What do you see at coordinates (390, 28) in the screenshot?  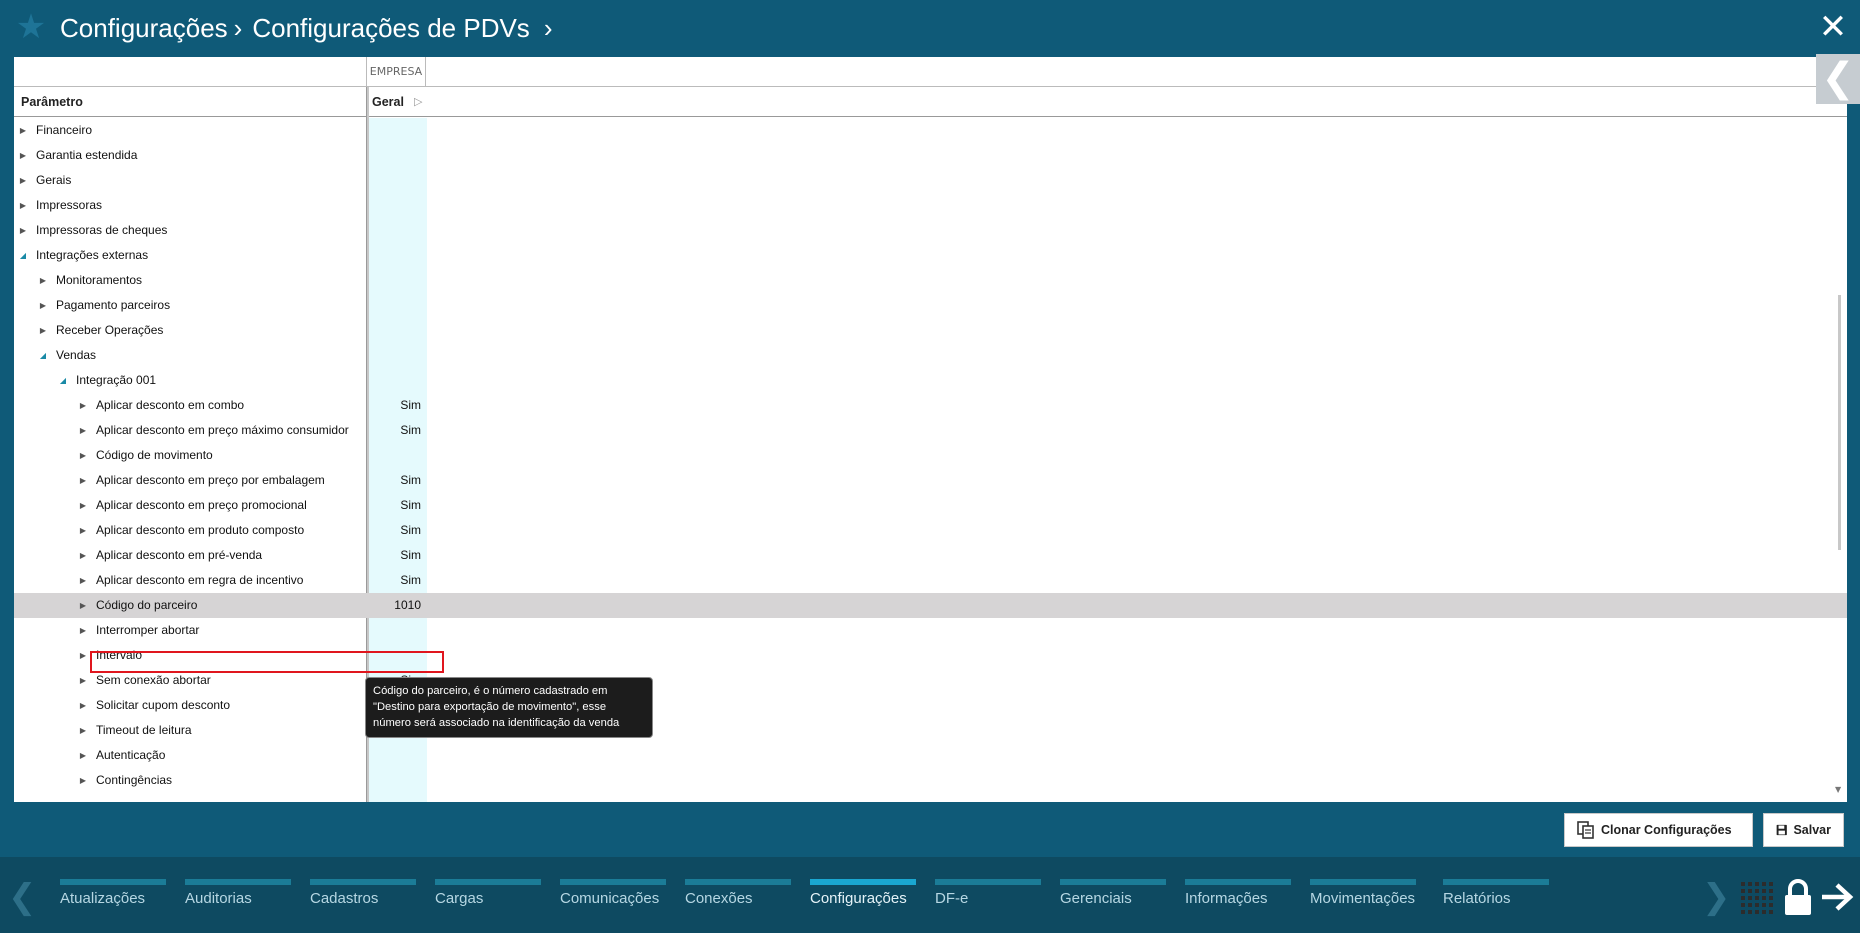 I see `breadcrumb-item-pdvs: Configurações de PDVs` at bounding box center [390, 28].